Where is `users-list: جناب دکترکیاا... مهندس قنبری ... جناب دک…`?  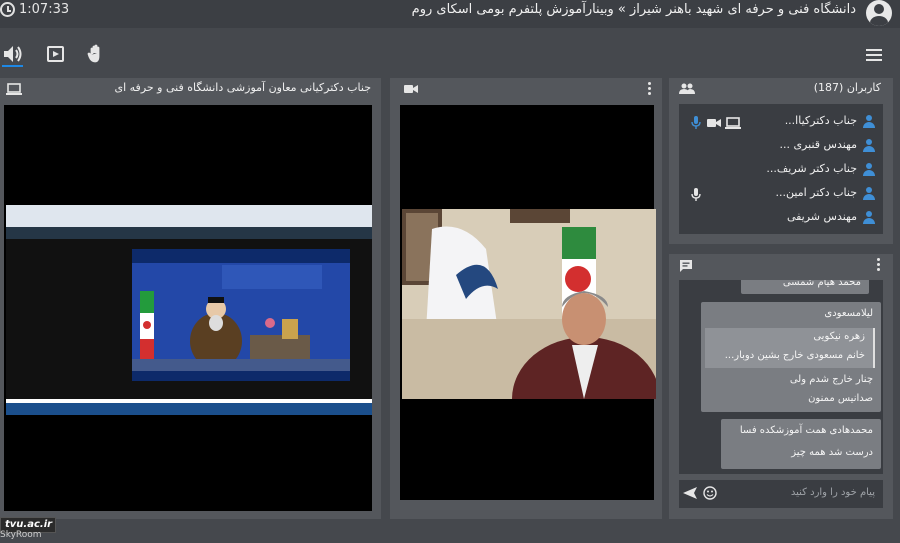 users-list: جناب دکترکیاا... مهندس قنبری ... جناب دک… is located at coordinates (781, 169).